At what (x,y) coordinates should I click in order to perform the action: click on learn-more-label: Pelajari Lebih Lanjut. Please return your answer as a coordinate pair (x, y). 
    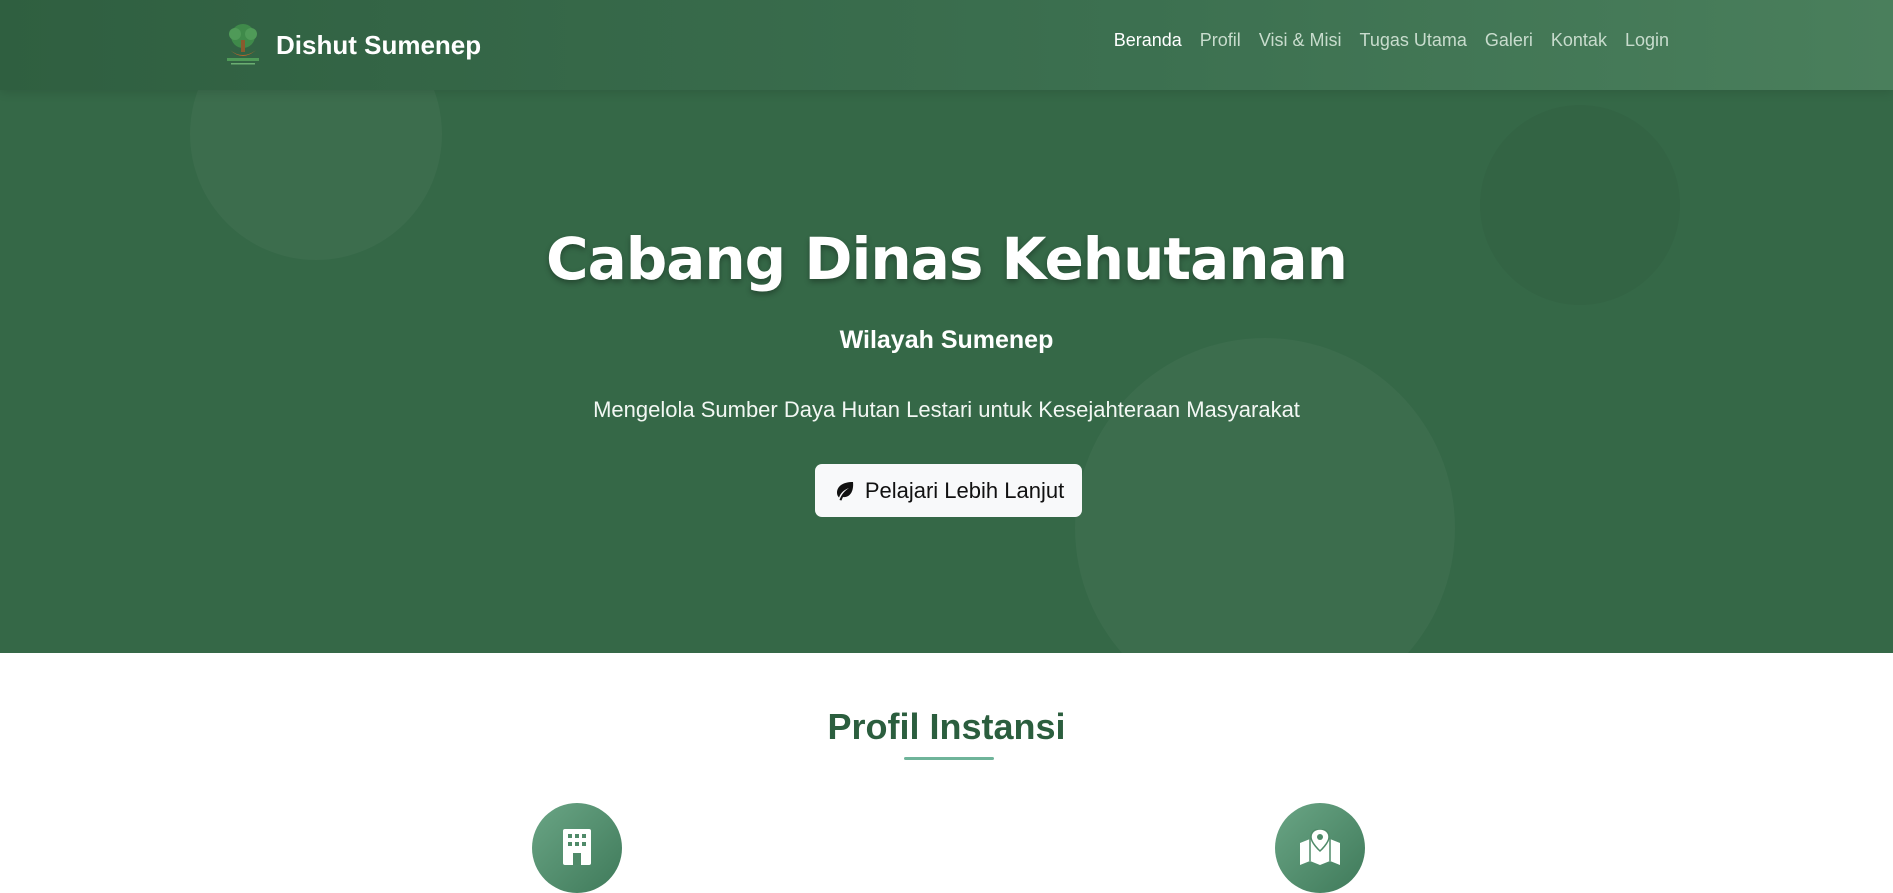
    Looking at the image, I should click on (964, 490).